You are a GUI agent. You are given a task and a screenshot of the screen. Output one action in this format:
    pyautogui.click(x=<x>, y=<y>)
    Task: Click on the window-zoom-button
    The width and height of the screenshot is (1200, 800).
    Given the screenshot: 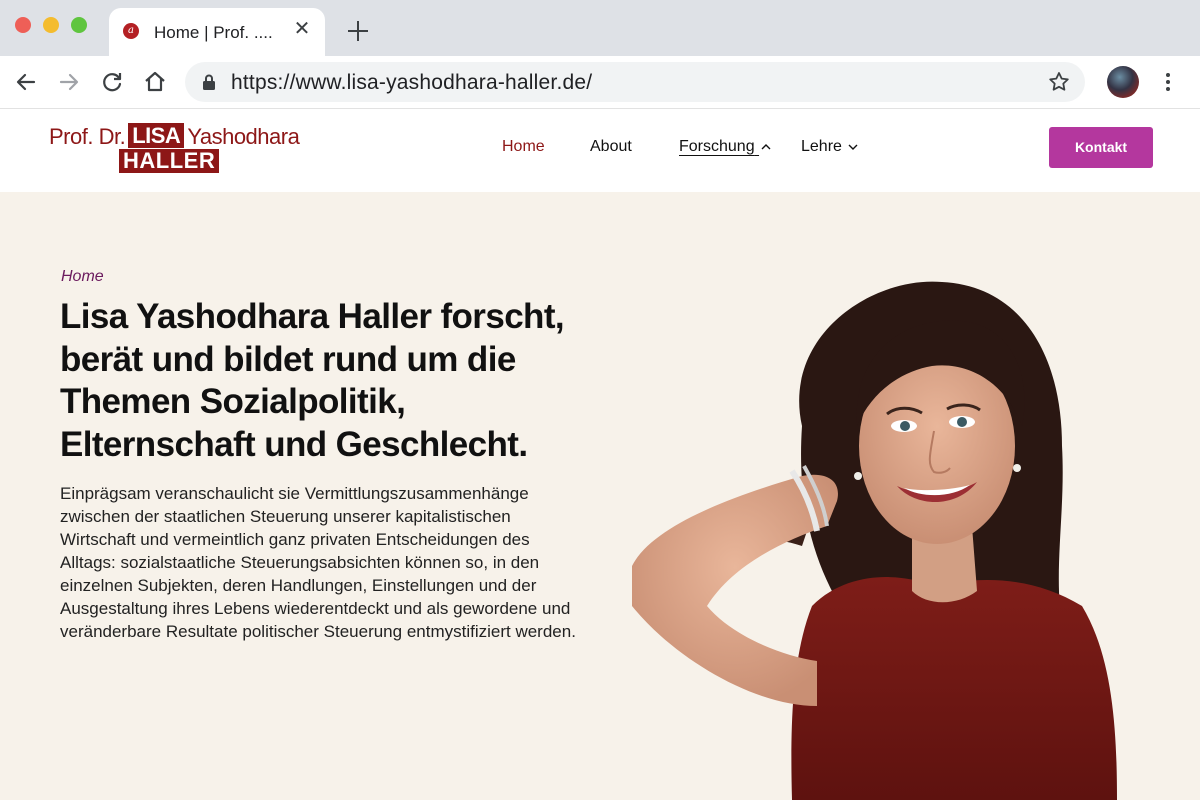 What is the action you would take?
    pyautogui.click(x=79, y=25)
    